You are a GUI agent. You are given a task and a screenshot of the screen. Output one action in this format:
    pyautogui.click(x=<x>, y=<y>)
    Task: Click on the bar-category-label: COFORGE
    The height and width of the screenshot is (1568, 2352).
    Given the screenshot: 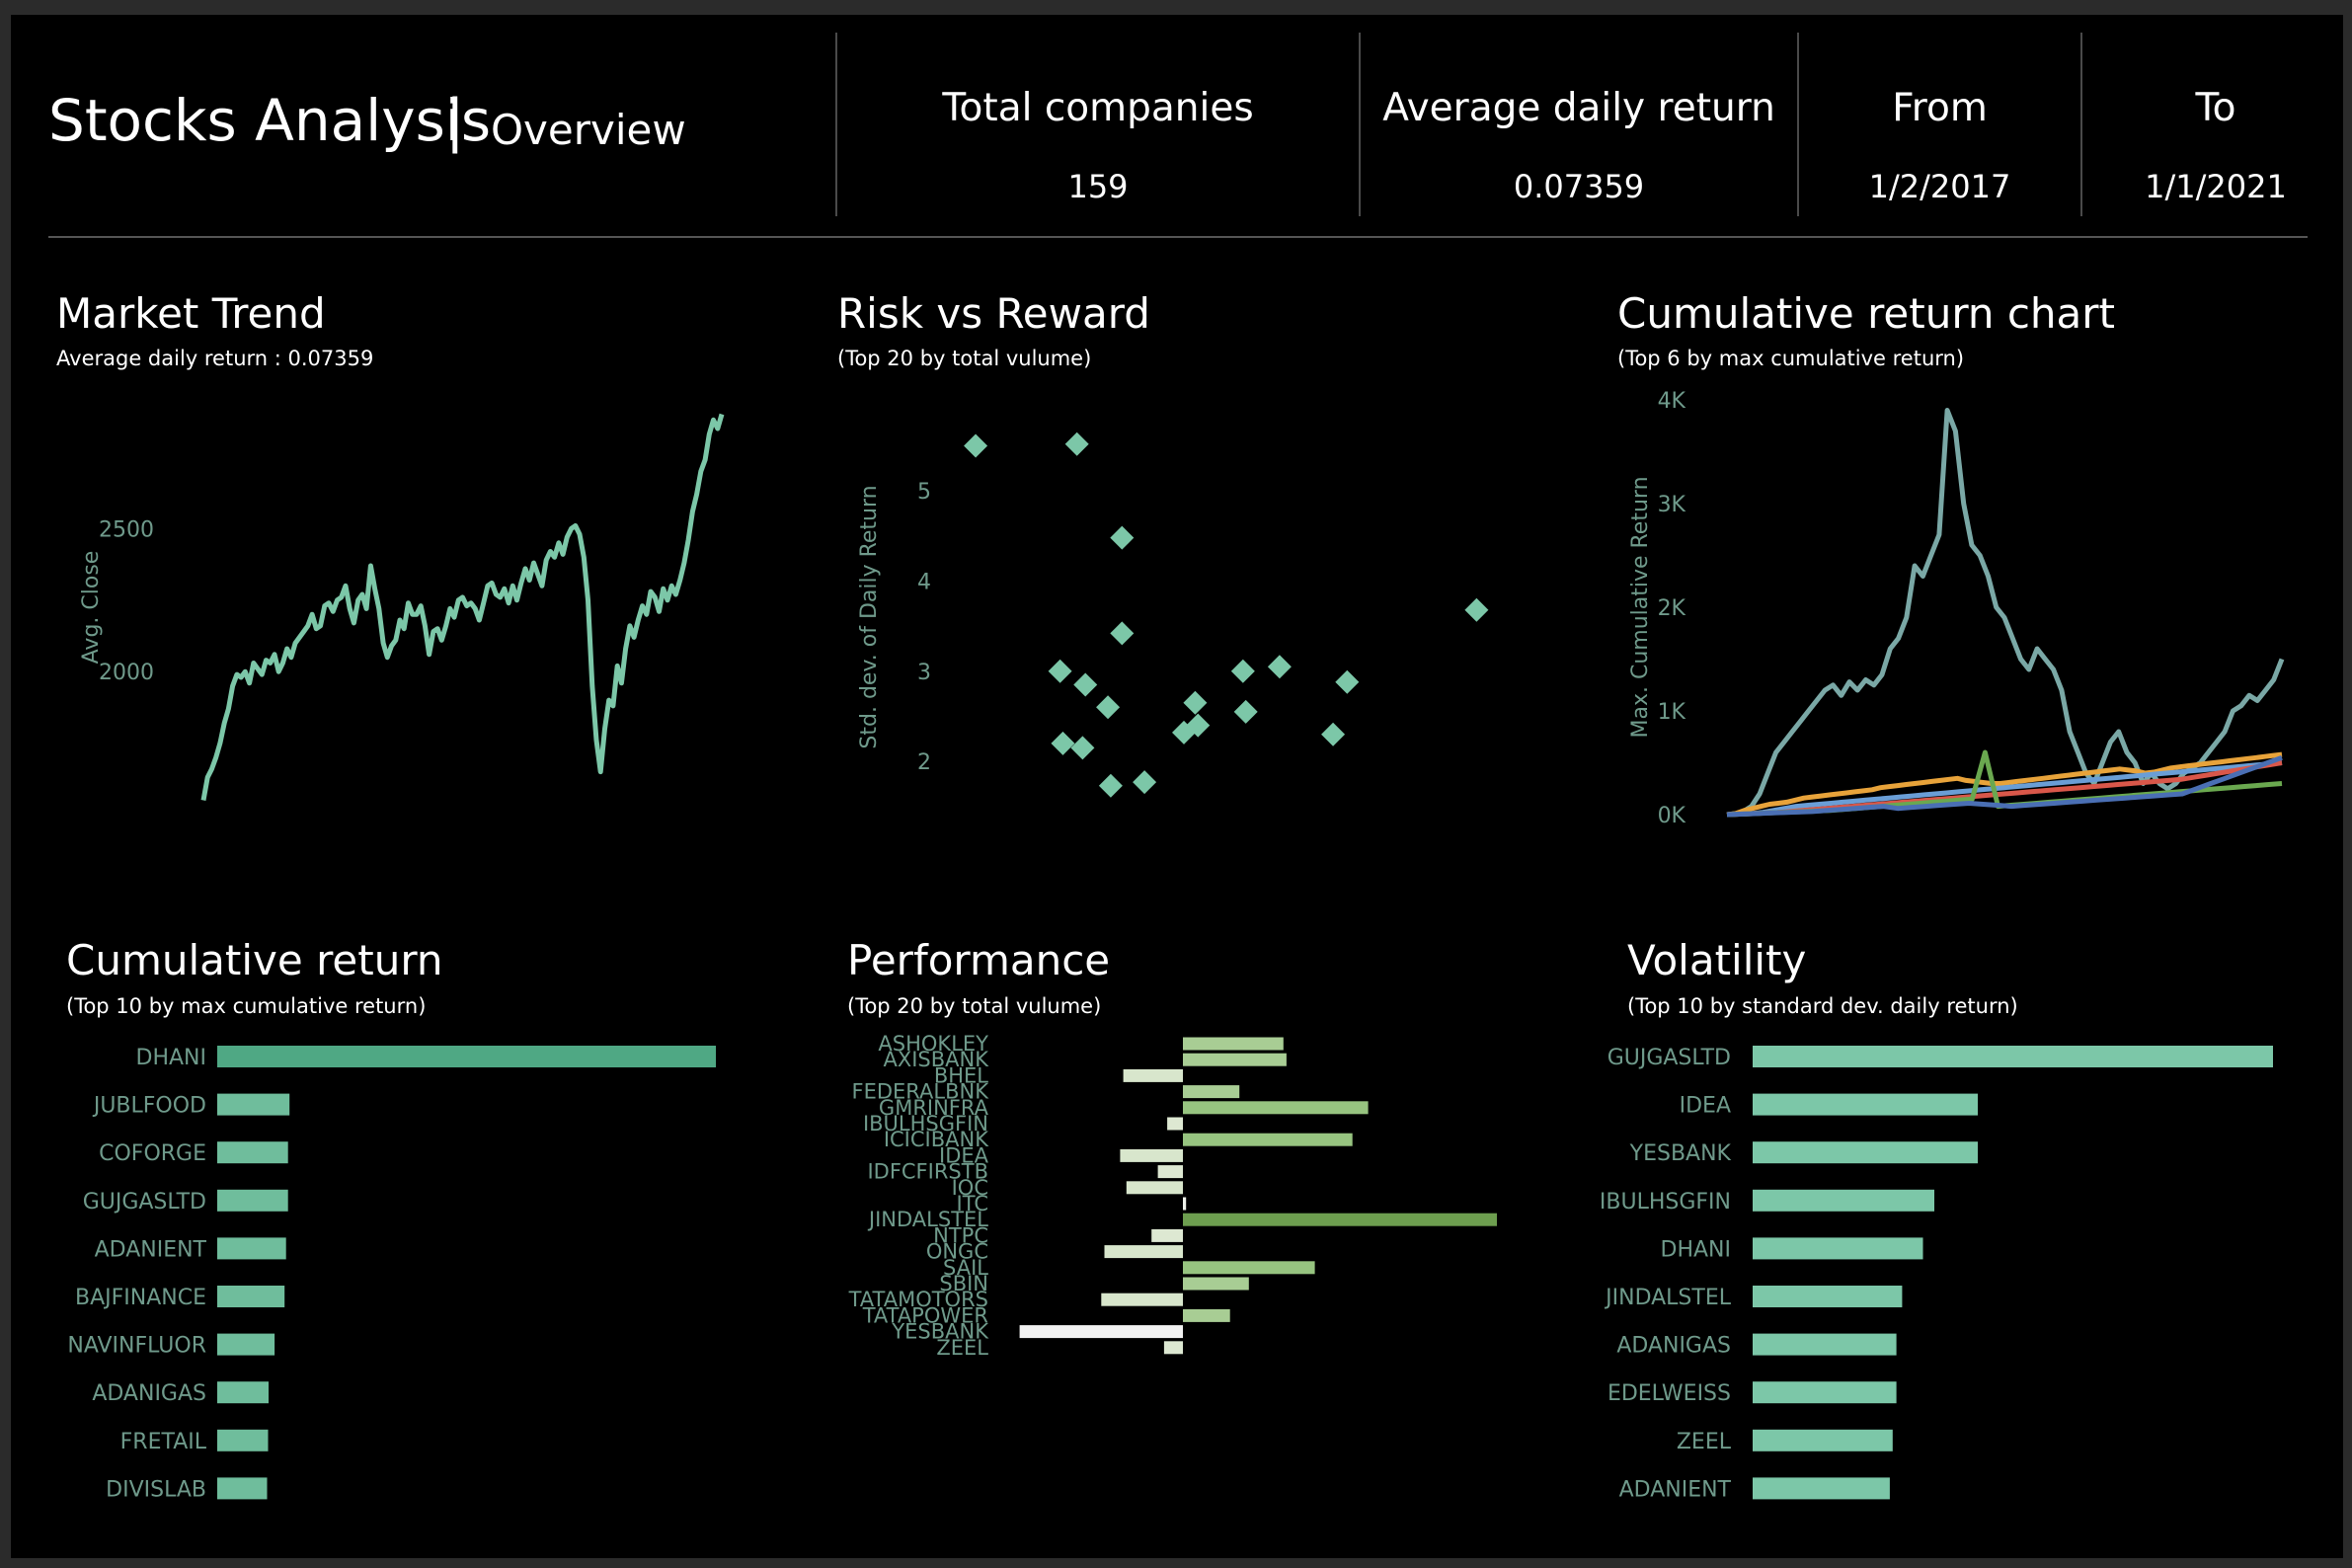 What is the action you would take?
    pyautogui.click(x=152, y=1153)
    